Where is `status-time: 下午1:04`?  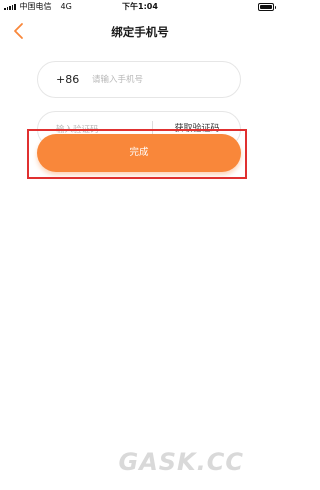
status-time: 下午1:04 is located at coordinates (140, 6).